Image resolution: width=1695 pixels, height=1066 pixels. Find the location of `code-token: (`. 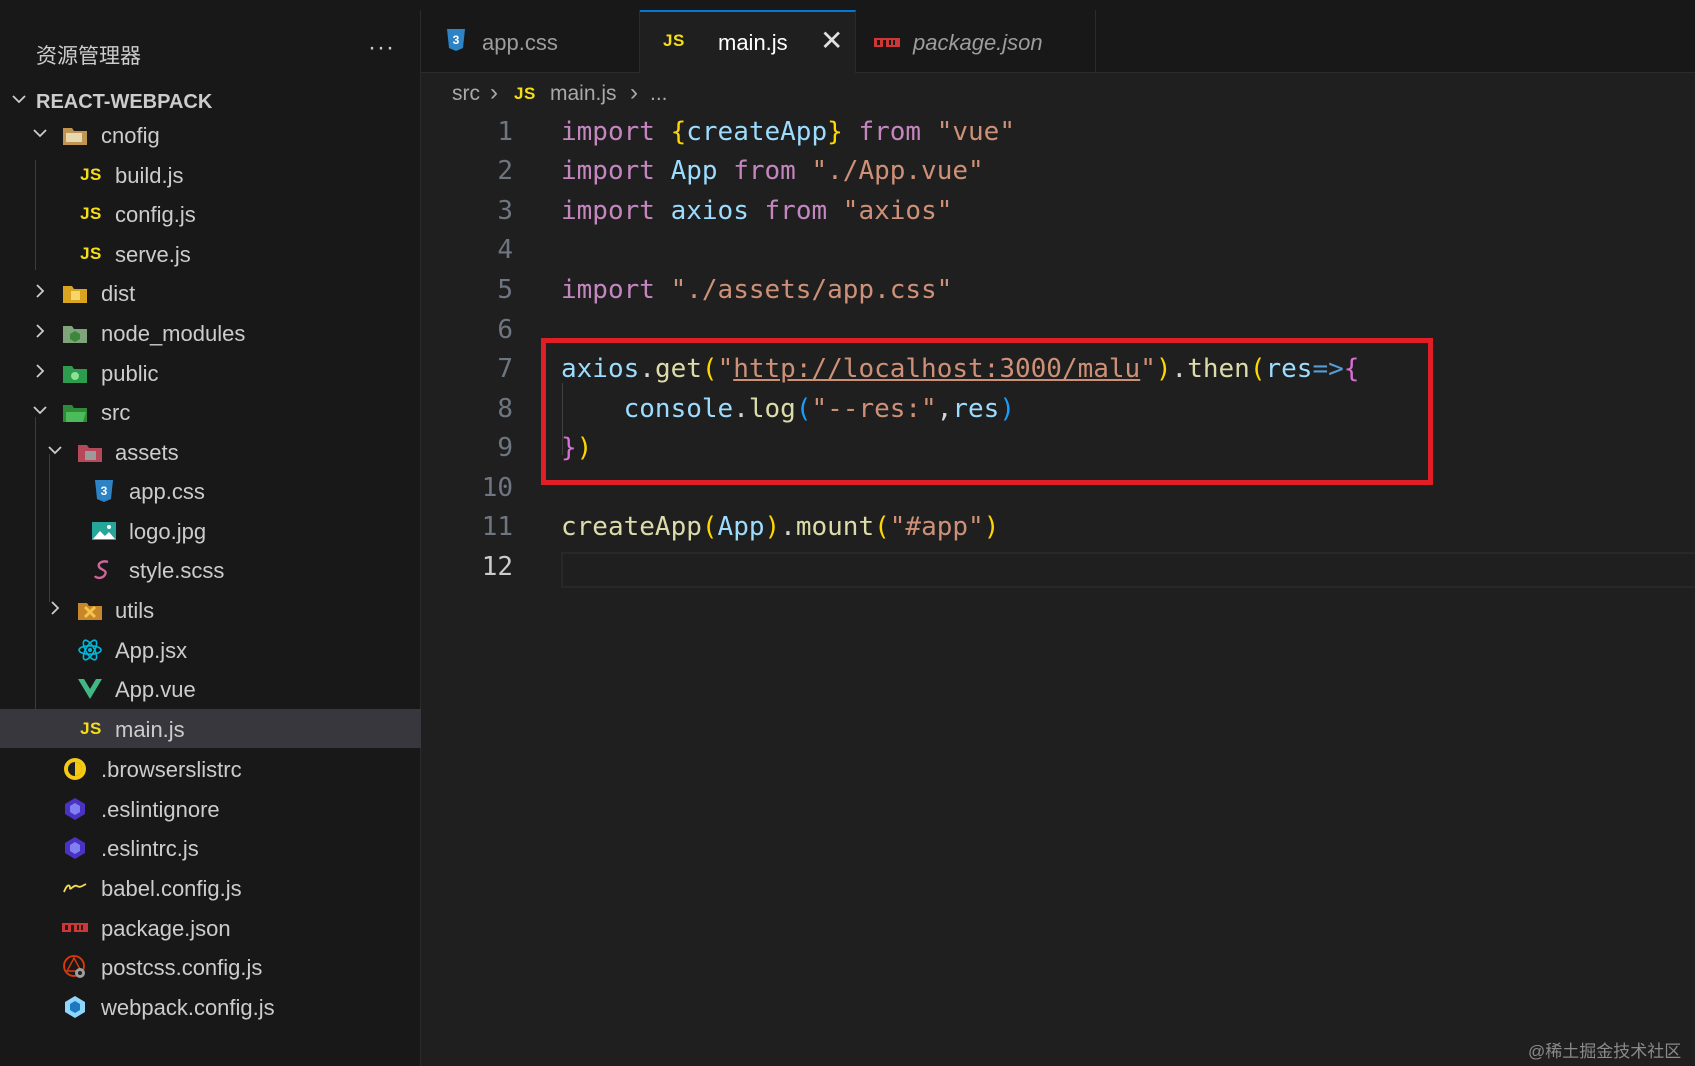

code-token: ( is located at coordinates (882, 527).